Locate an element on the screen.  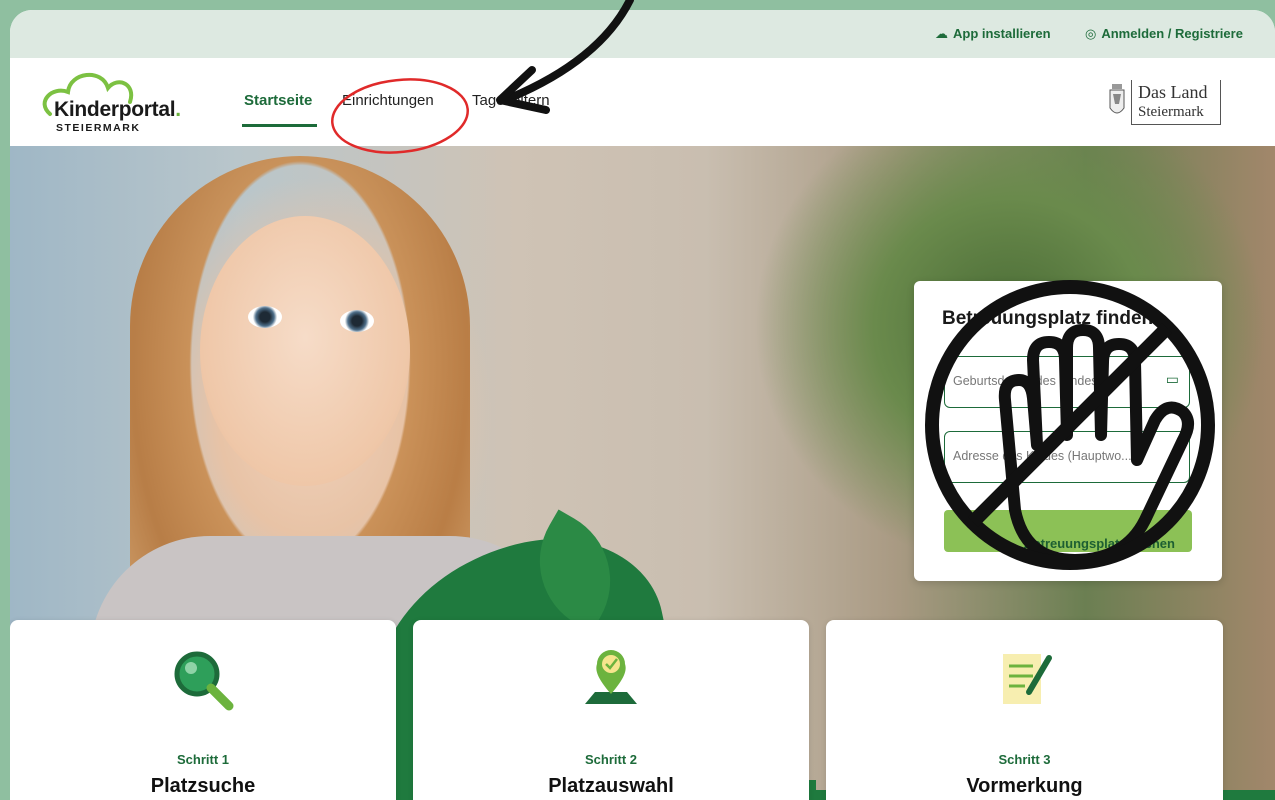
logo-wordmark: Kinderportal is located at coordinates (115, 109).